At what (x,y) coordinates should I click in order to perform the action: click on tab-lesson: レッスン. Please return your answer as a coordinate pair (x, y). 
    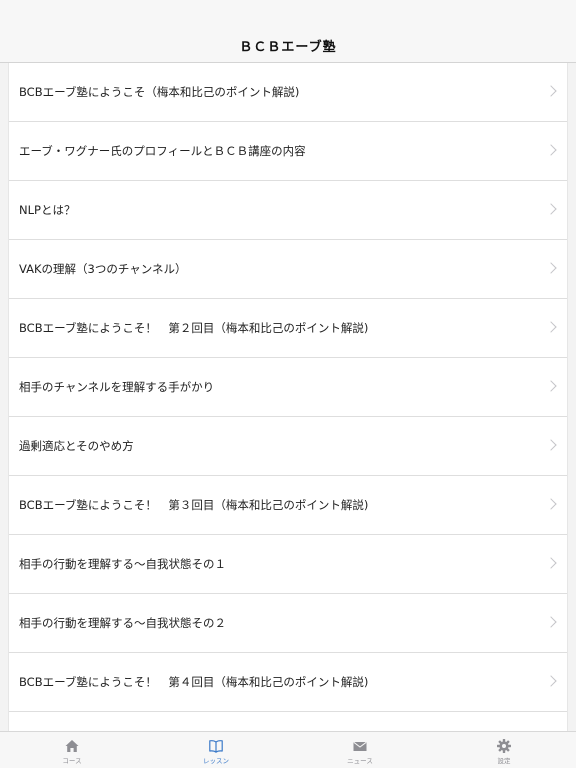
    Looking at the image, I should click on (216, 750).